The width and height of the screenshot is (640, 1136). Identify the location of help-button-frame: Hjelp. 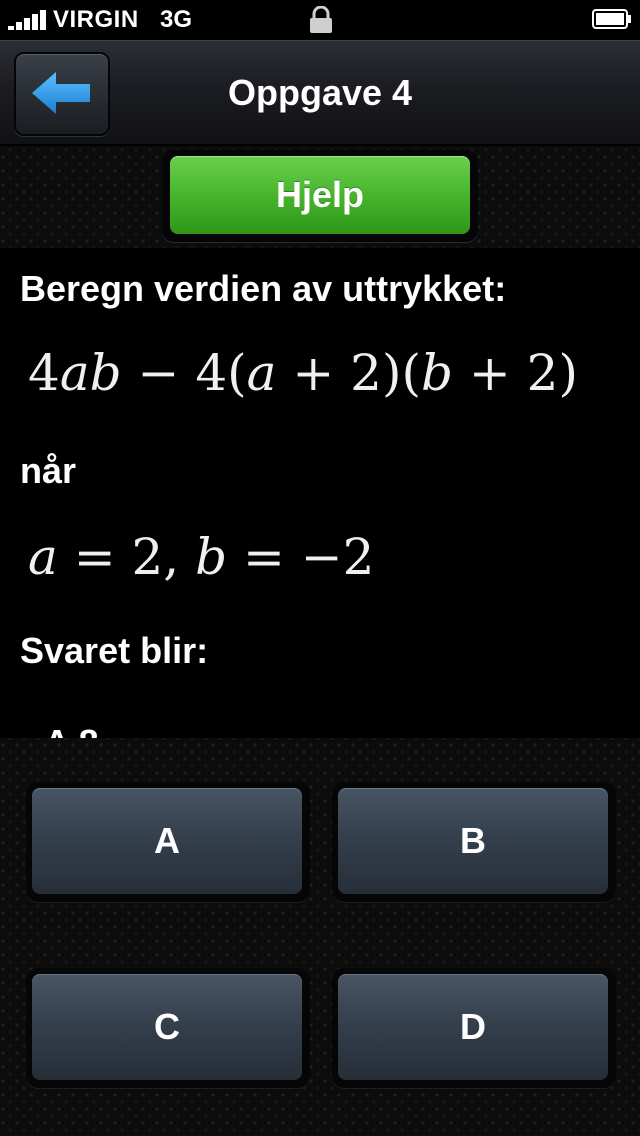
(320, 196).